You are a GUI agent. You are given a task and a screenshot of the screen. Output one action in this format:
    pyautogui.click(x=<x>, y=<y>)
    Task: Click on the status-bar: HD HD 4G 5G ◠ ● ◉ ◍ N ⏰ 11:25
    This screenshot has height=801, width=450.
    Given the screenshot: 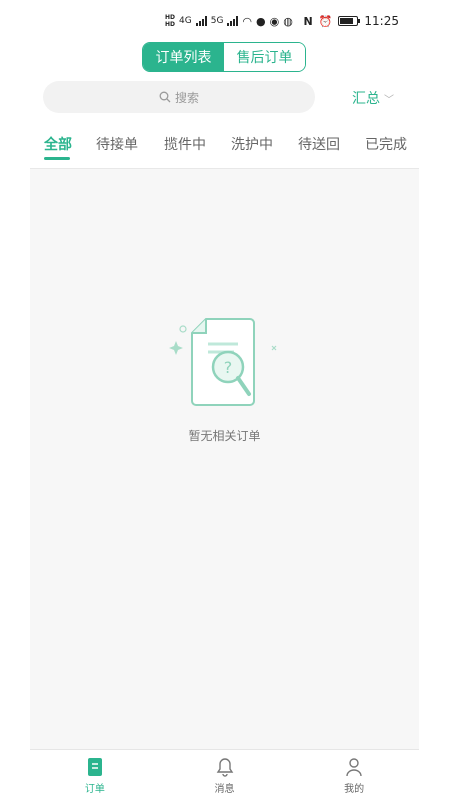 What is the action you would take?
    pyautogui.click(x=224, y=20)
    